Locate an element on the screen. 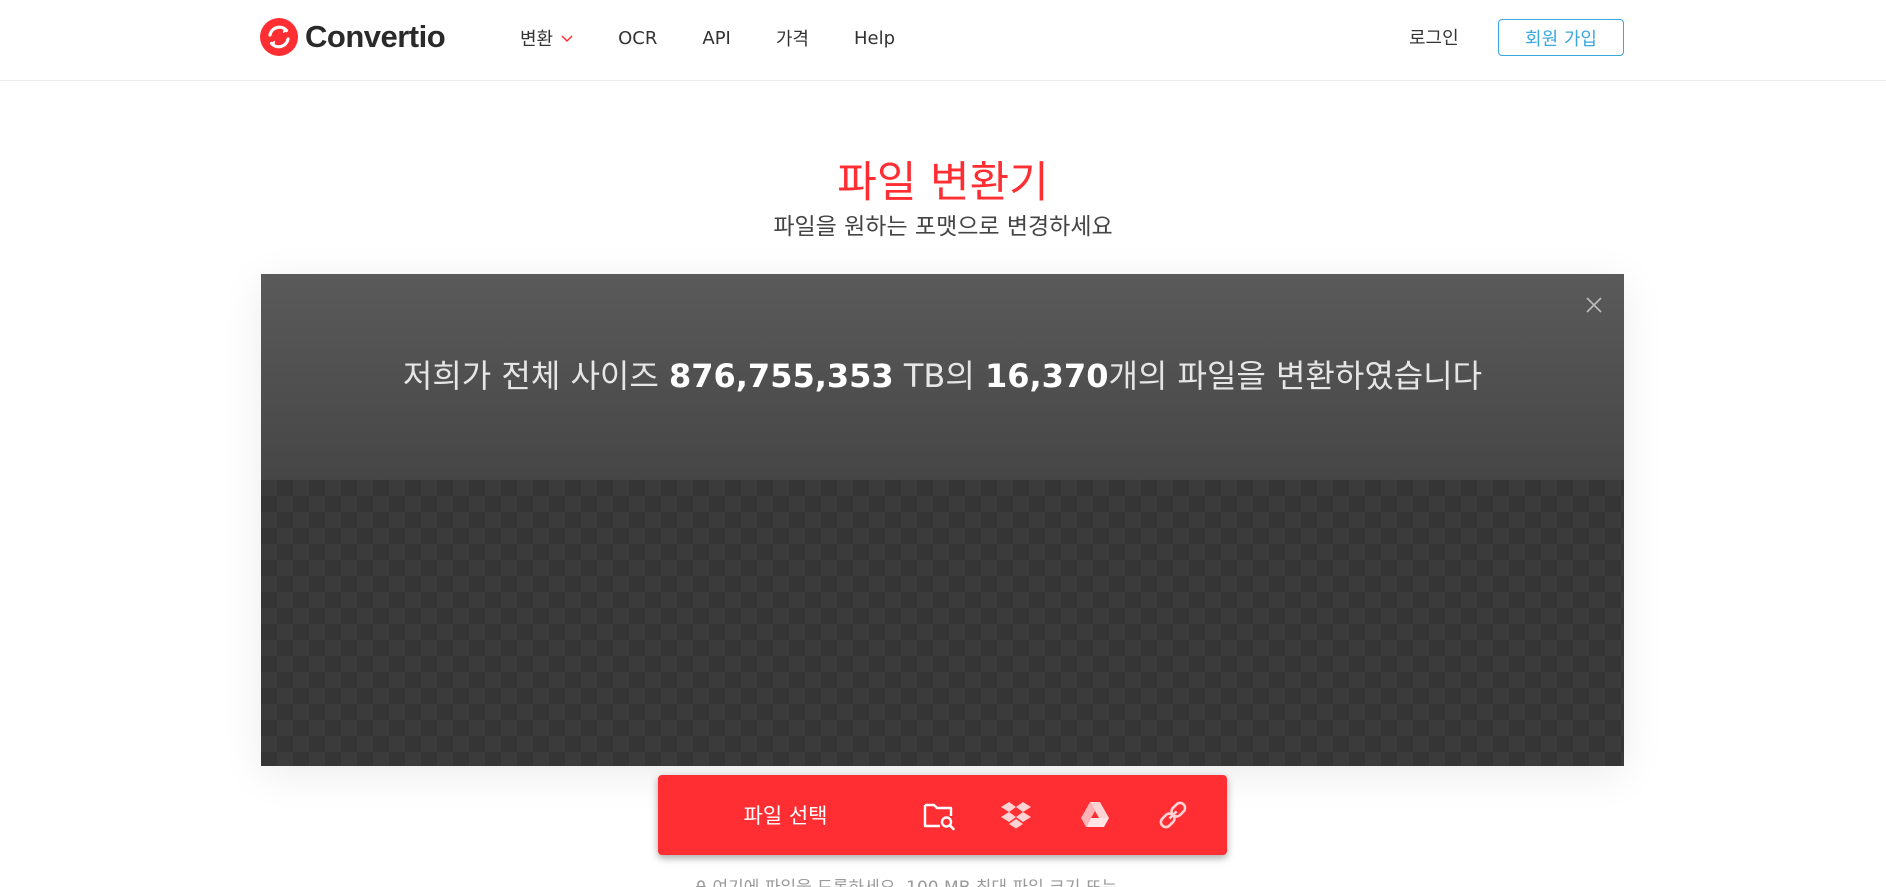 The width and height of the screenshot is (1886, 887). choose-files-button: 파일 선택 is located at coordinates (785, 815).